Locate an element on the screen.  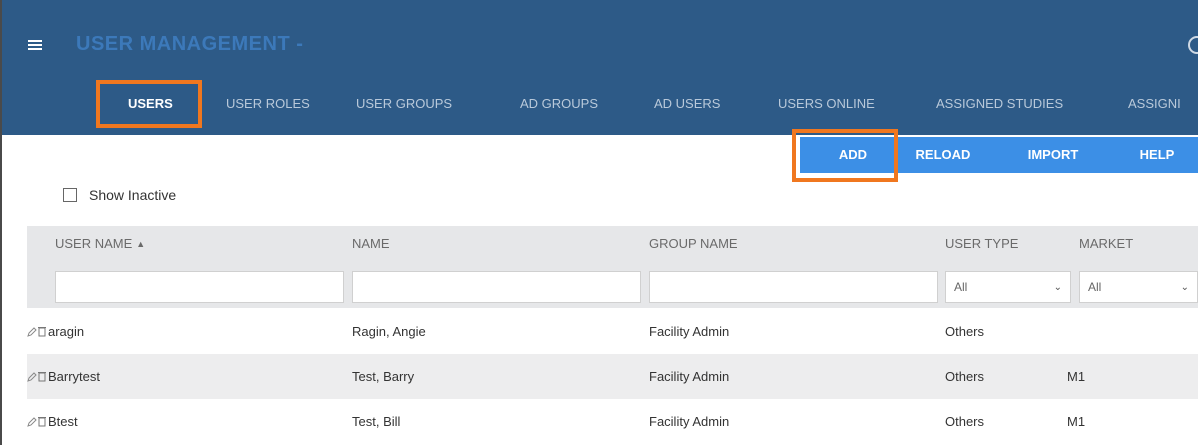
reload-button: RELOAD is located at coordinates (943, 155).